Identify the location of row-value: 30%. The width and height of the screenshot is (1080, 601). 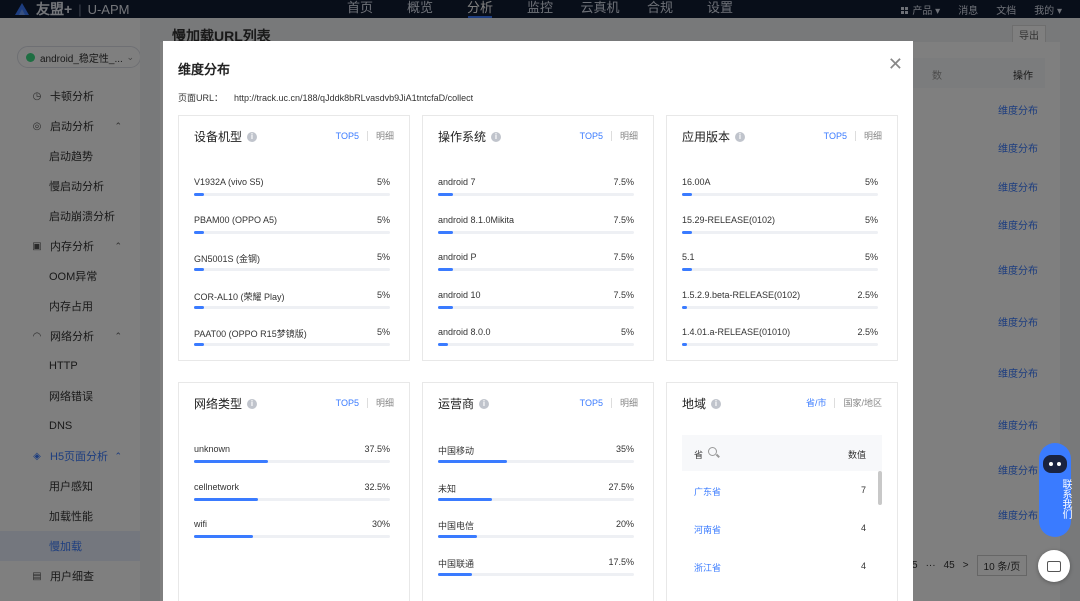
(380, 524).